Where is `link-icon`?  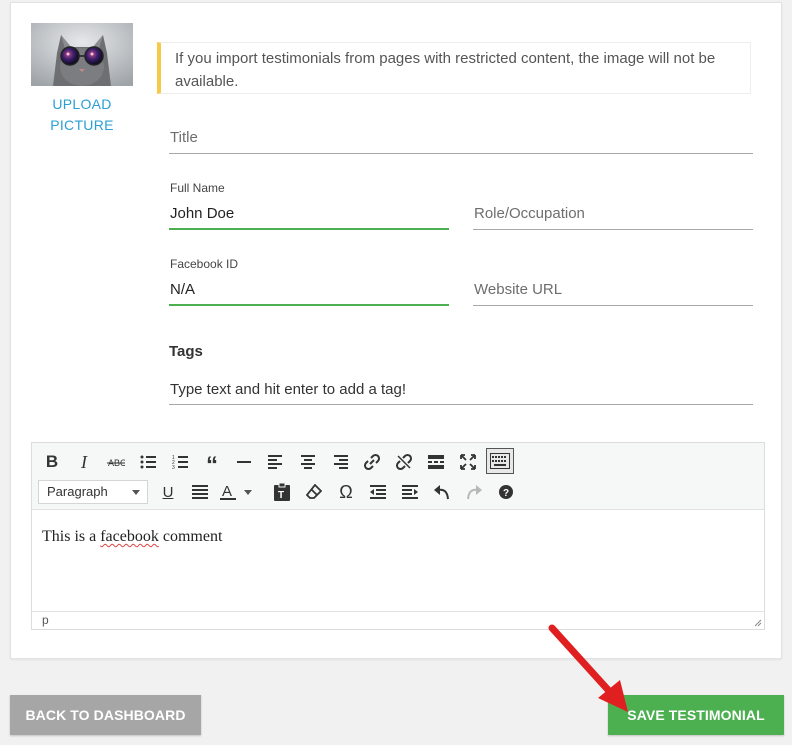
link-icon is located at coordinates (372, 462).